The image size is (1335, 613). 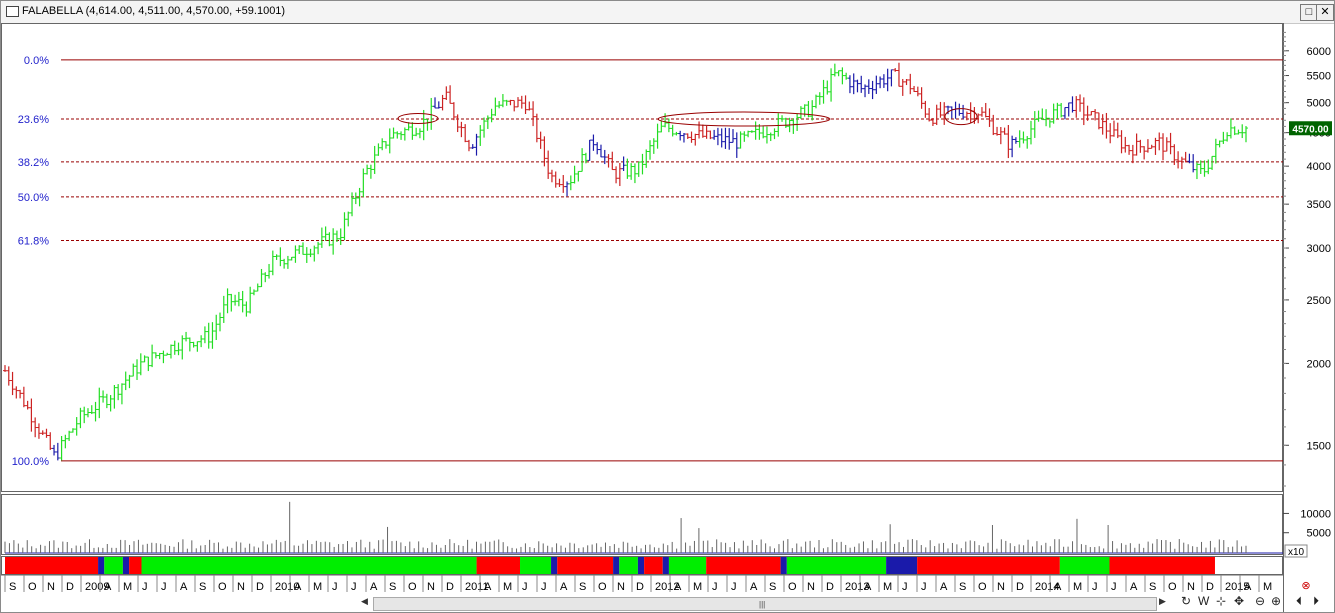 I want to click on last-price-label: 4570.00, so click(x=1310, y=129).